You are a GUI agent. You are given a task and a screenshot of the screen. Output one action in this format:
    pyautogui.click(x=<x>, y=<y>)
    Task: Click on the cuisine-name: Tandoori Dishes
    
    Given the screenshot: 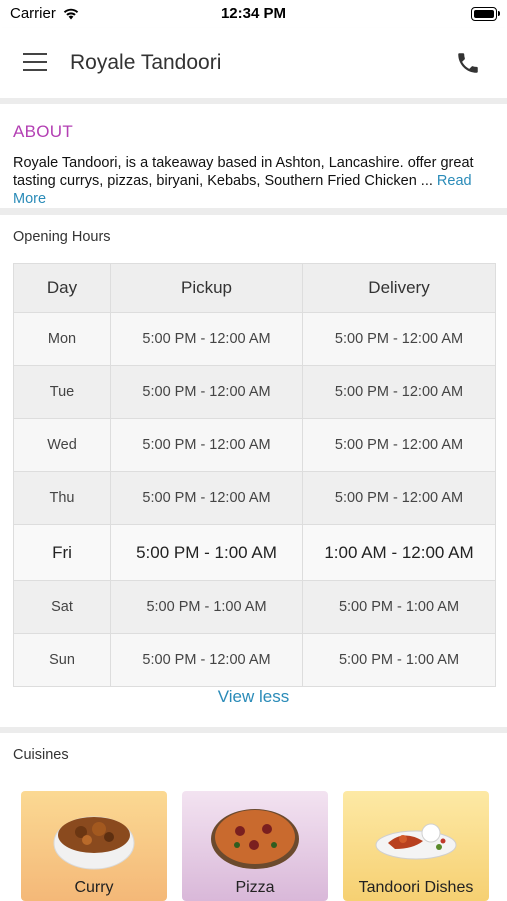 What is the action you would take?
    pyautogui.click(x=416, y=887)
    